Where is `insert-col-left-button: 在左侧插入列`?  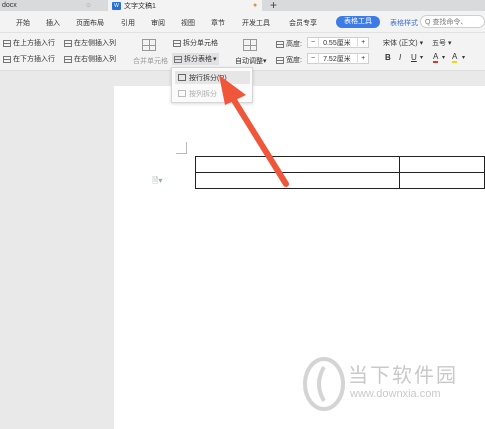
insert-col-left-button: 在左侧插入列 is located at coordinates (90, 43).